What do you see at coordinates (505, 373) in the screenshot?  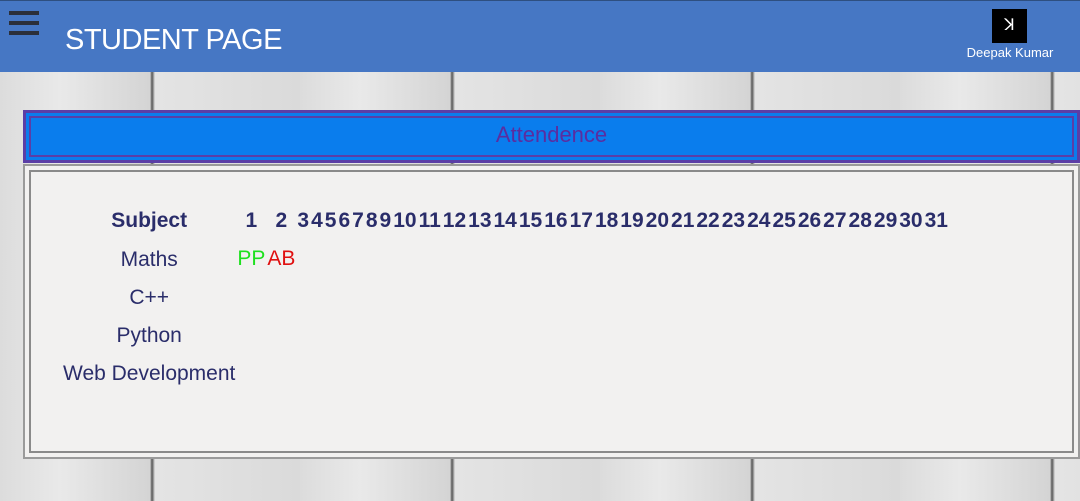 I see `table-row: Web Development` at bounding box center [505, 373].